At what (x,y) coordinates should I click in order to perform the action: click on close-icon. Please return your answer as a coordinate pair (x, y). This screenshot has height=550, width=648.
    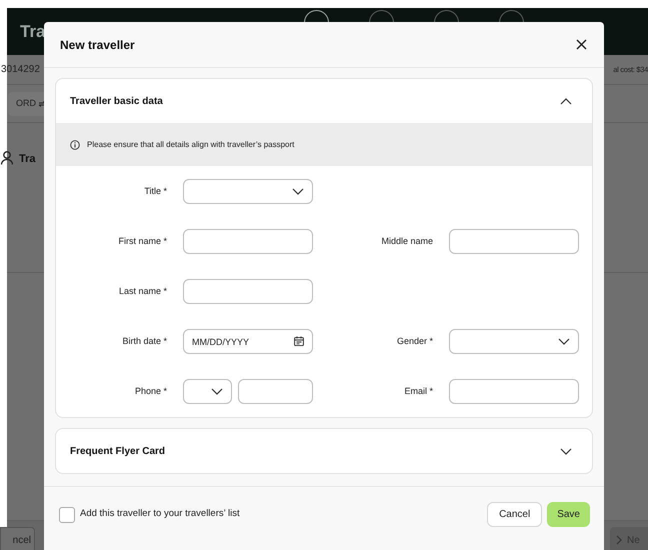
    Looking at the image, I should click on (581, 44).